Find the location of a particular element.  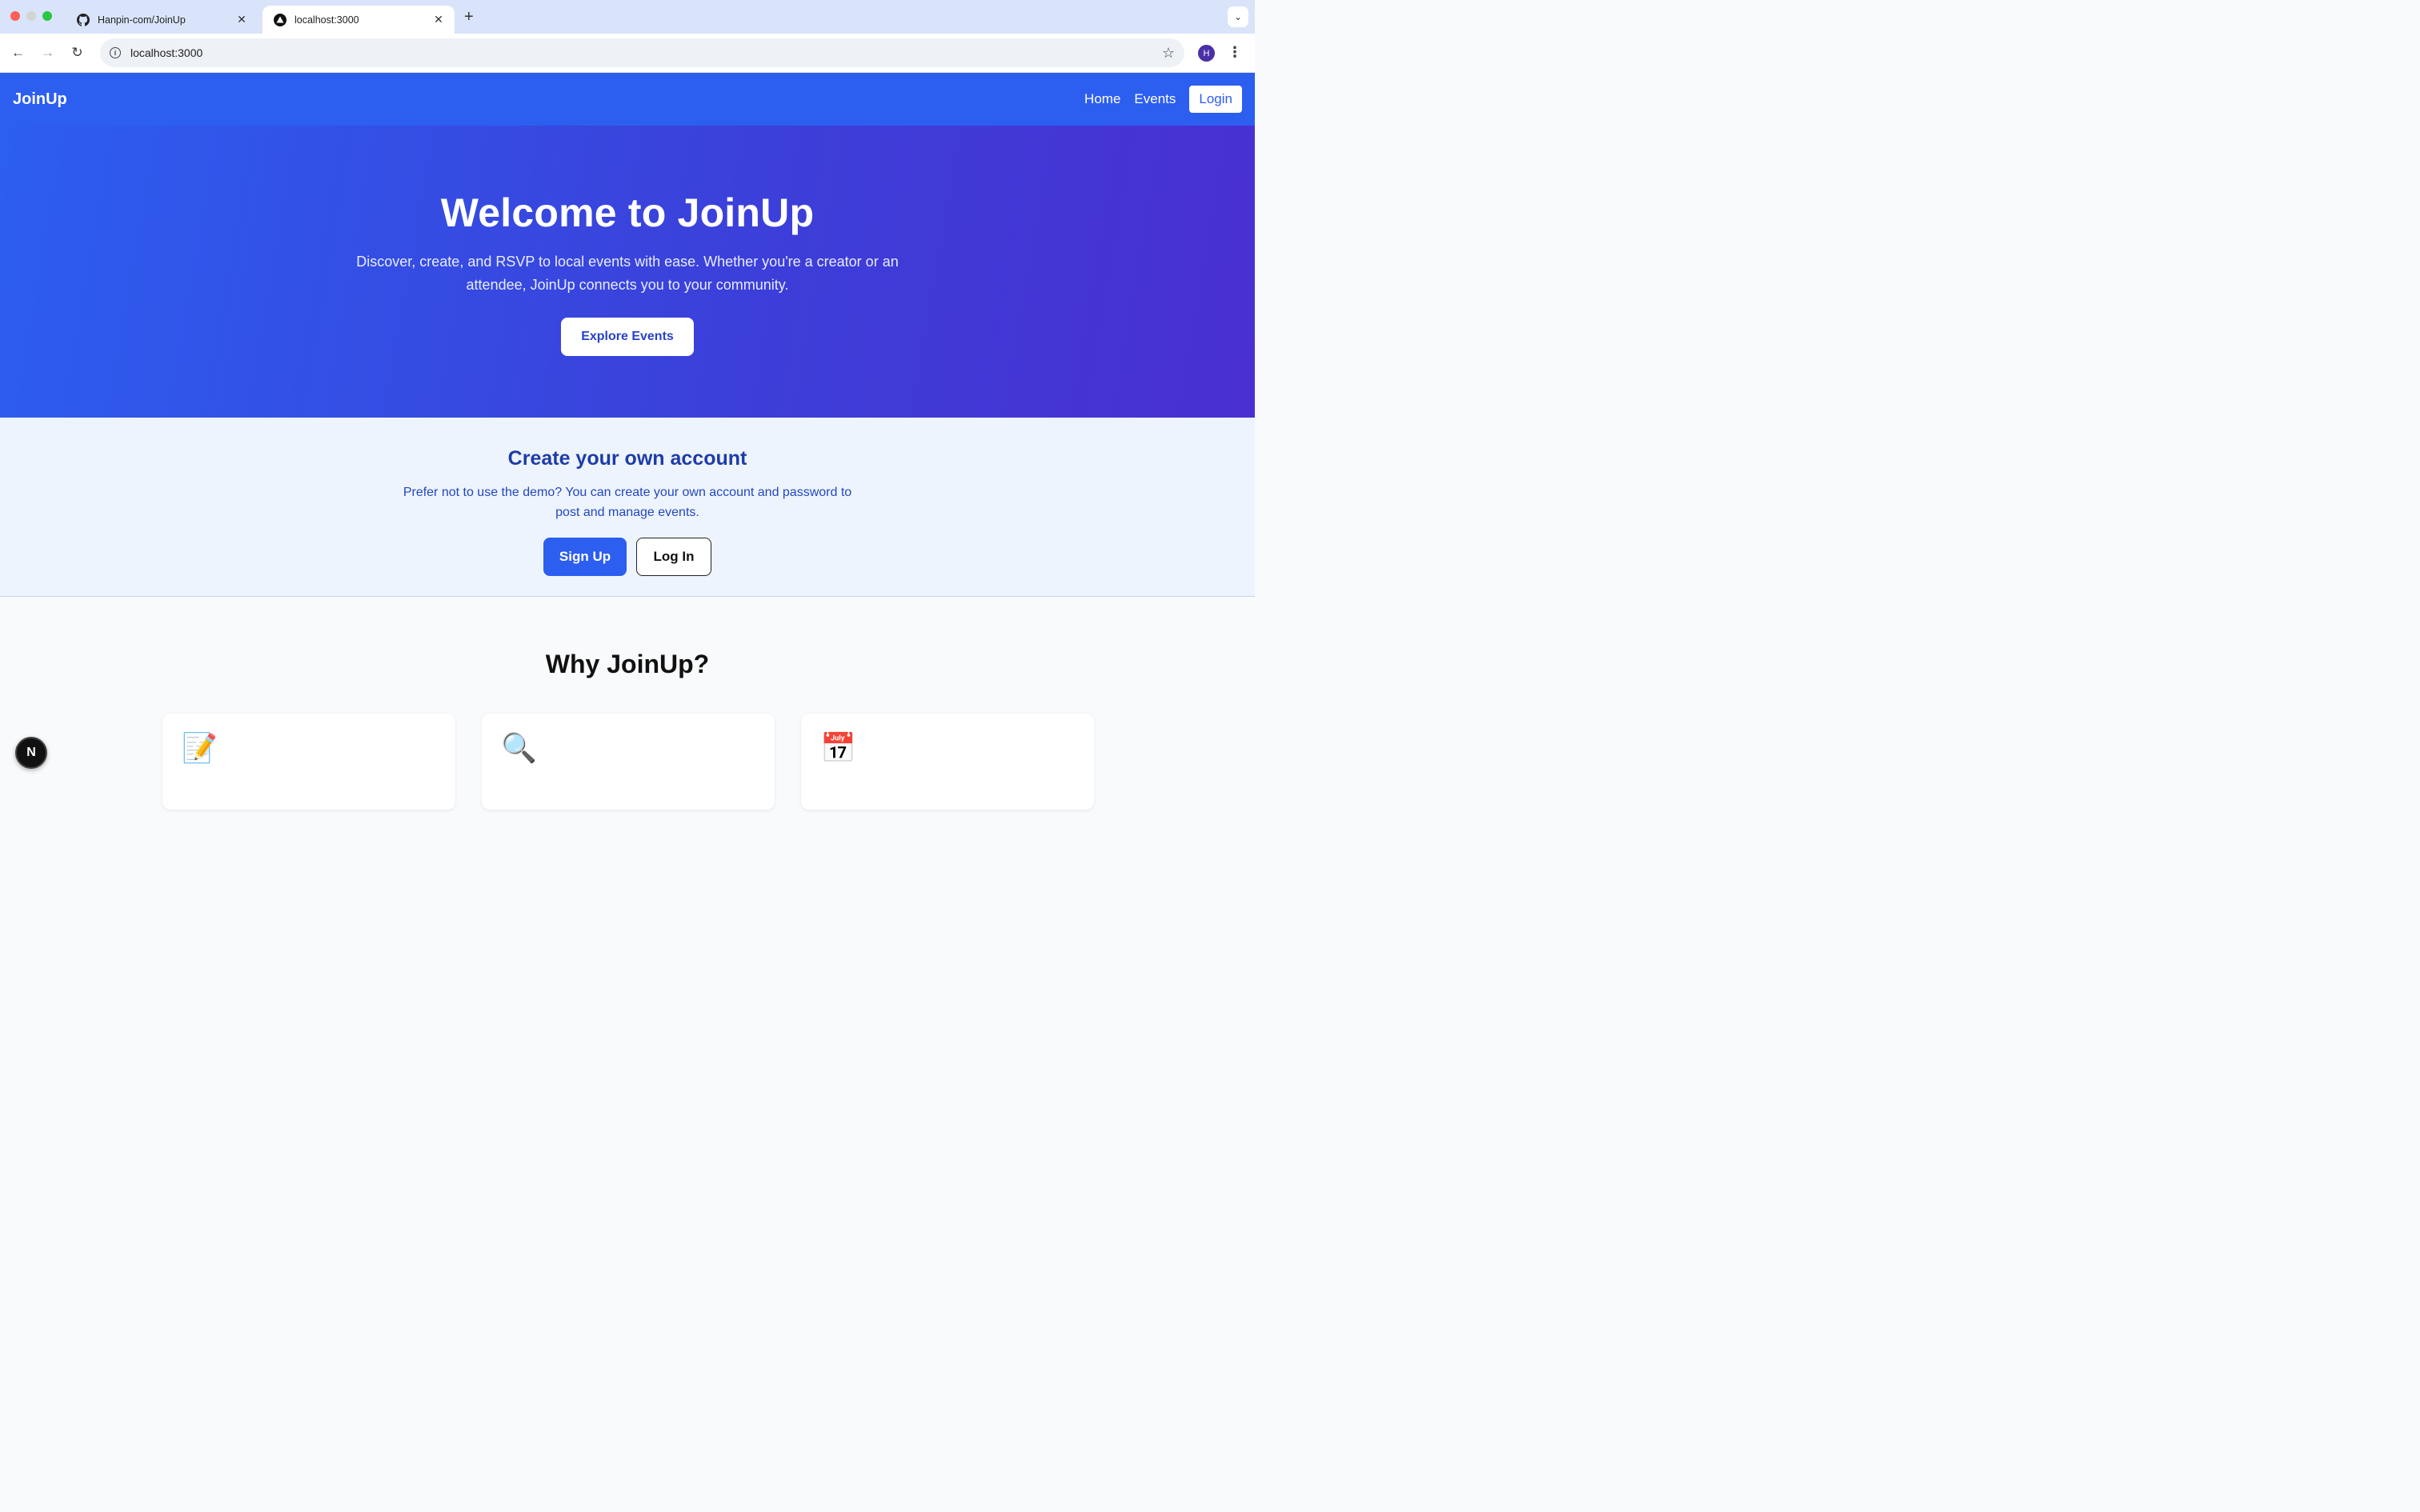

nav-link-events: Events is located at coordinates (1155, 99).